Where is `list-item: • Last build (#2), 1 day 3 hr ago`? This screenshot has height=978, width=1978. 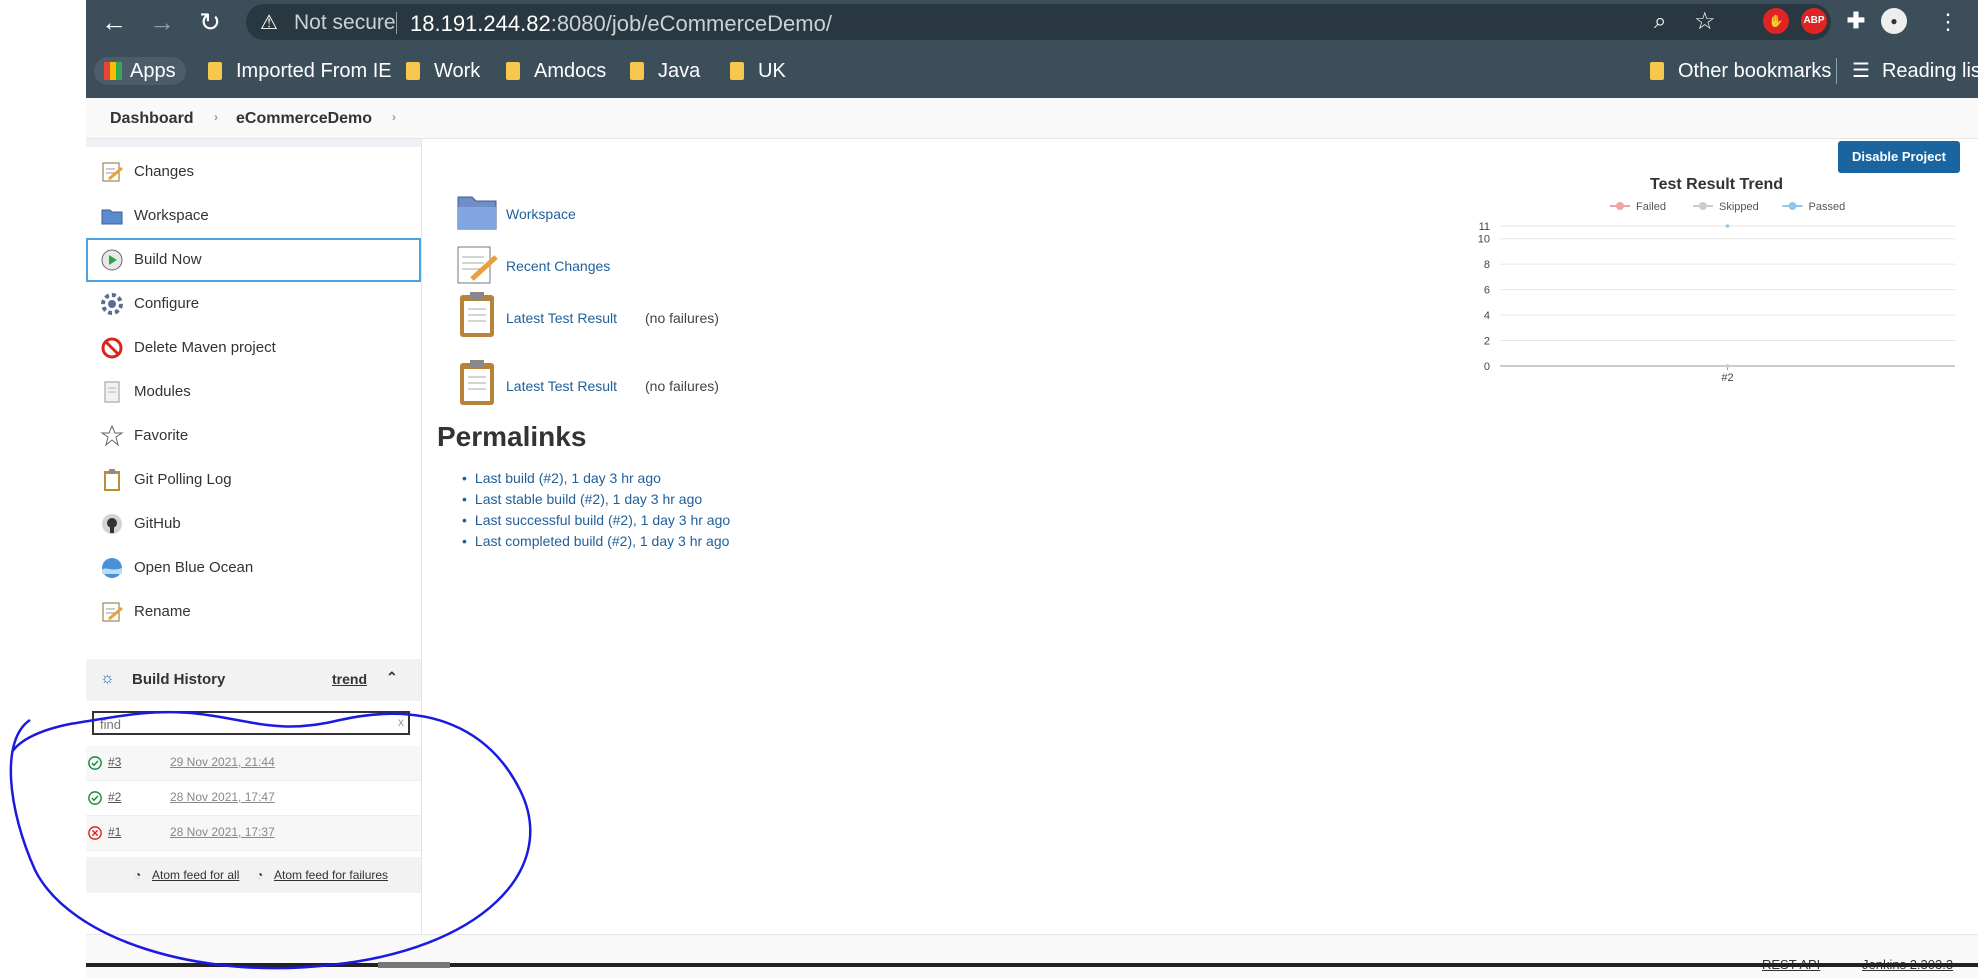
list-item: • Last build (#2), 1 day 3 hr ago is located at coordinates (596, 480).